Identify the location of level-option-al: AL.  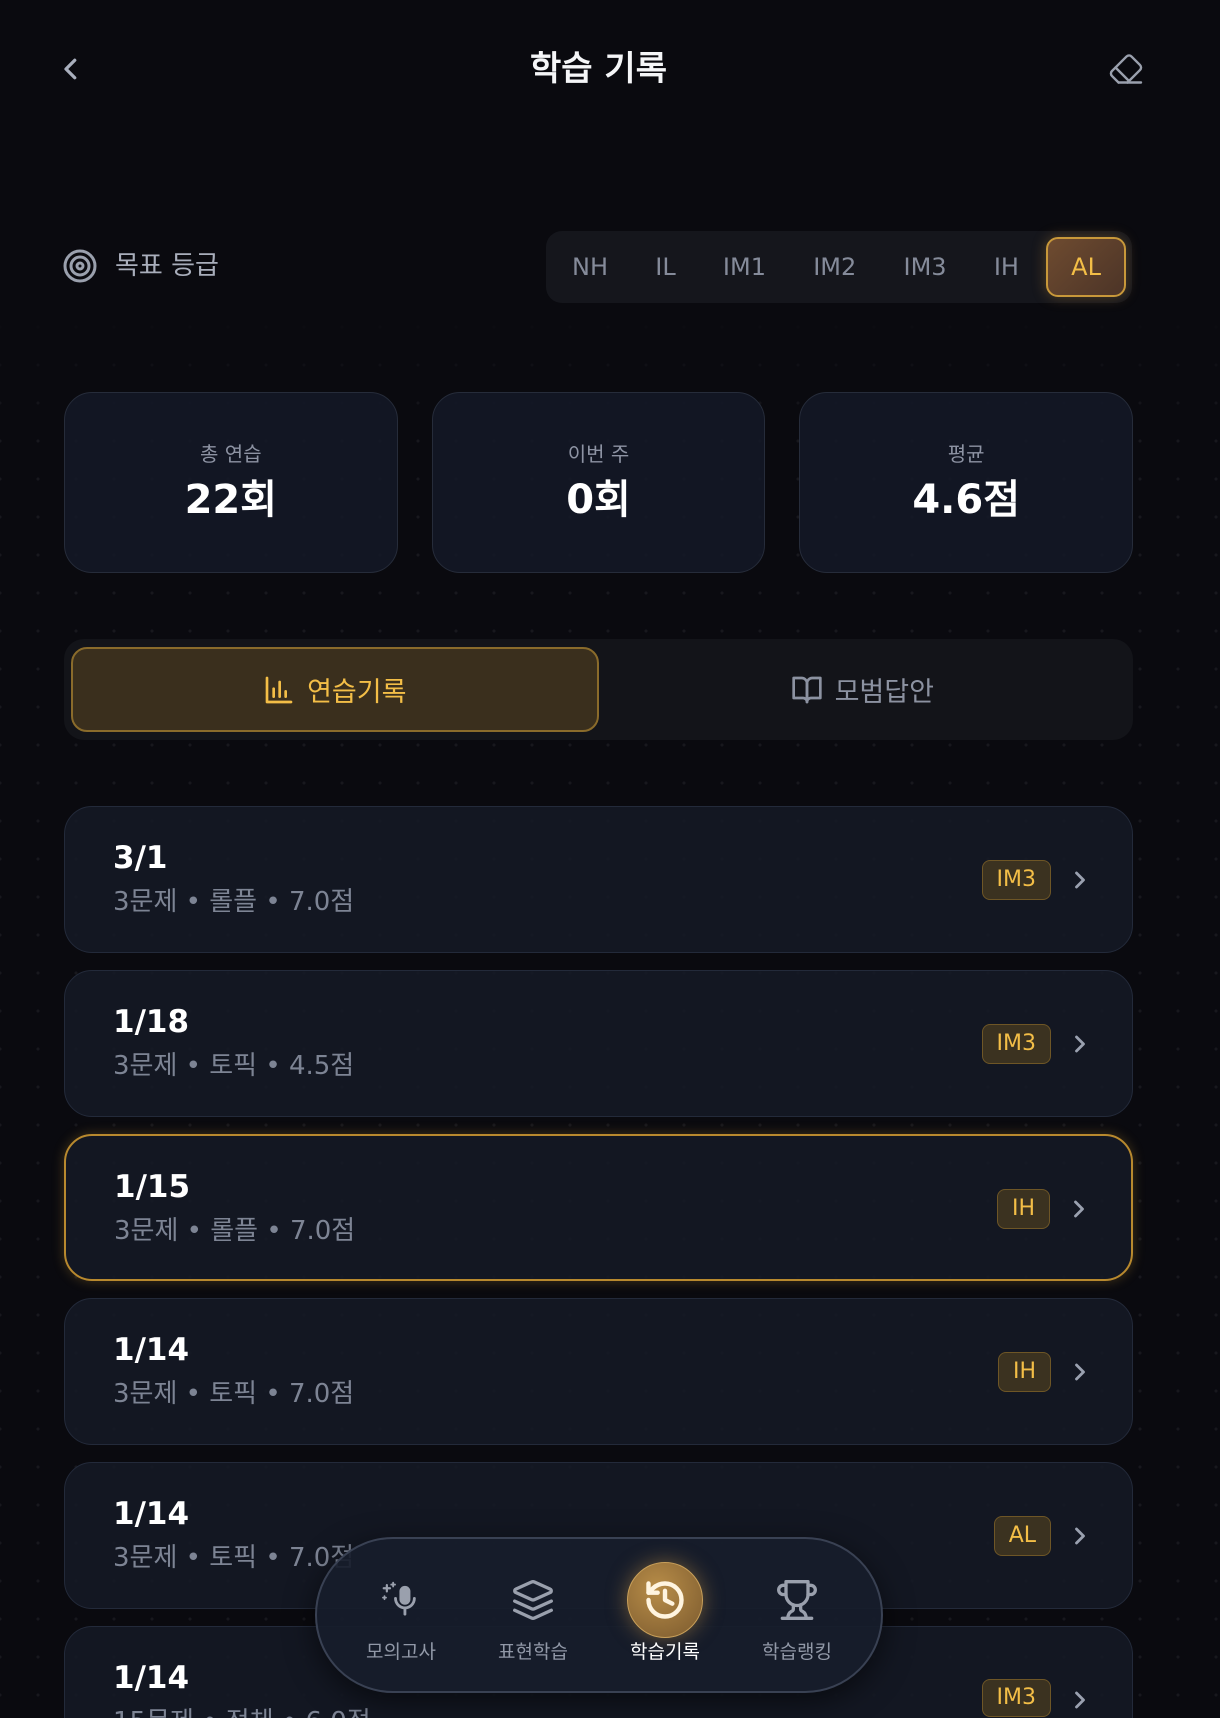
(1086, 267).